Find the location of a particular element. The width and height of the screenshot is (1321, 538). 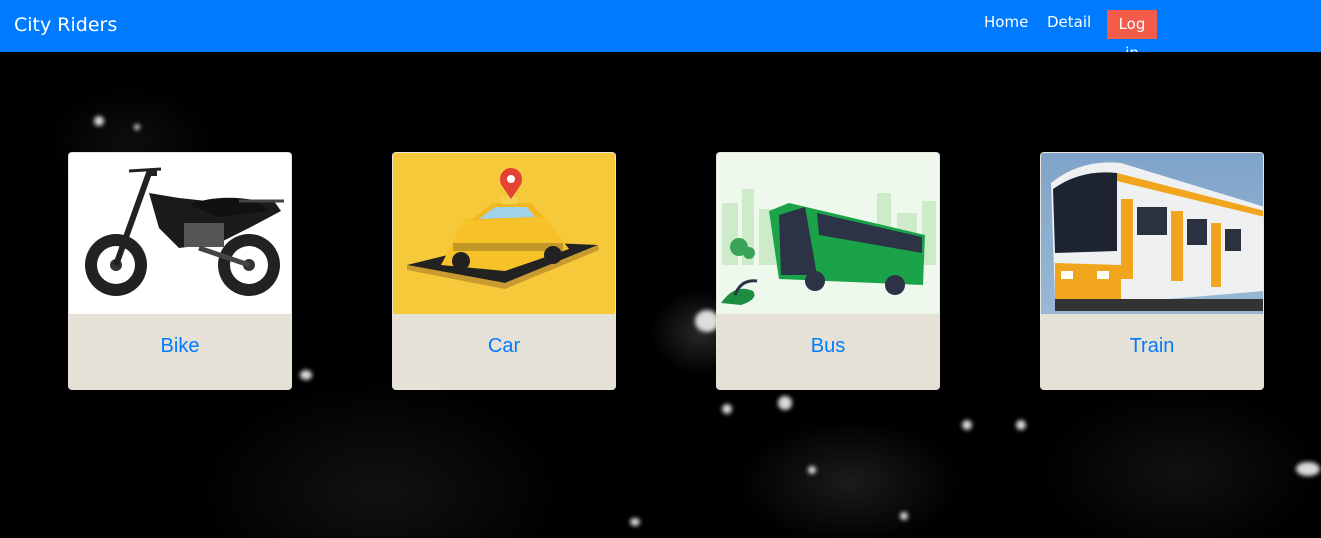

train-icon is located at coordinates (1157, 236).